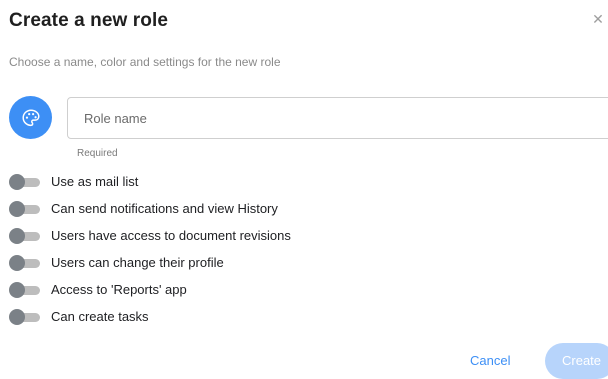 The height and width of the screenshot is (379, 608). Describe the element at coordinates (24, 208) in the screenshot. I see `notifications-history-toggle` at that location.